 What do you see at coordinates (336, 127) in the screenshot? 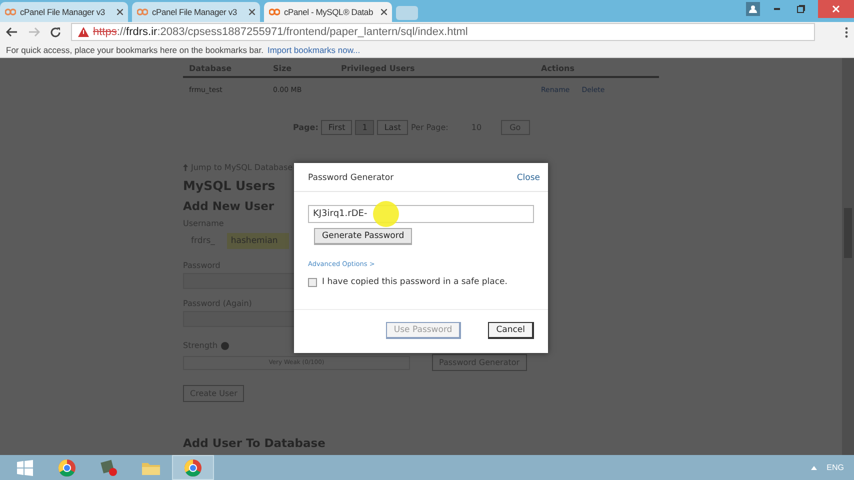
I see `page-button: First` at bounding box center [336, 127].